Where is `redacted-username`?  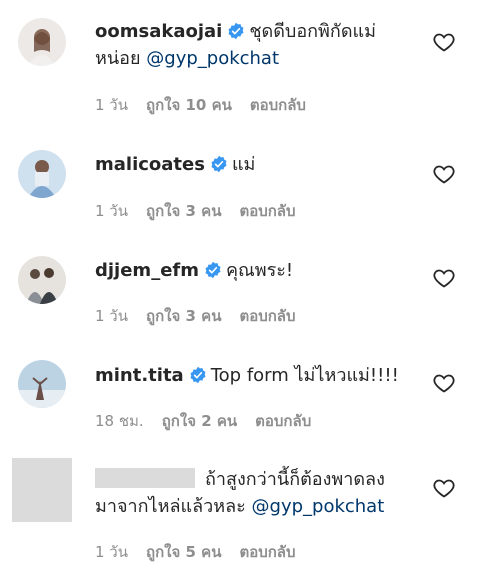 redacted-username is located at coordinates (145, 478).